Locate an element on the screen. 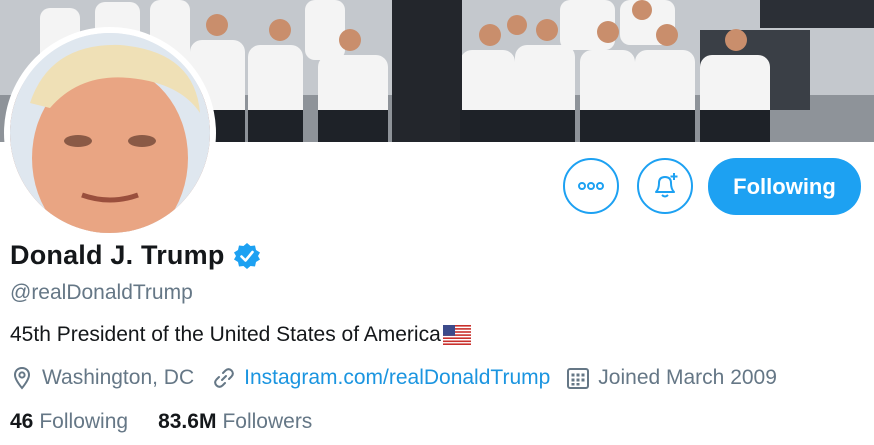 The height and width of the screenshot is (445, 874). following-label: Following is located at coordinates (84, 421).